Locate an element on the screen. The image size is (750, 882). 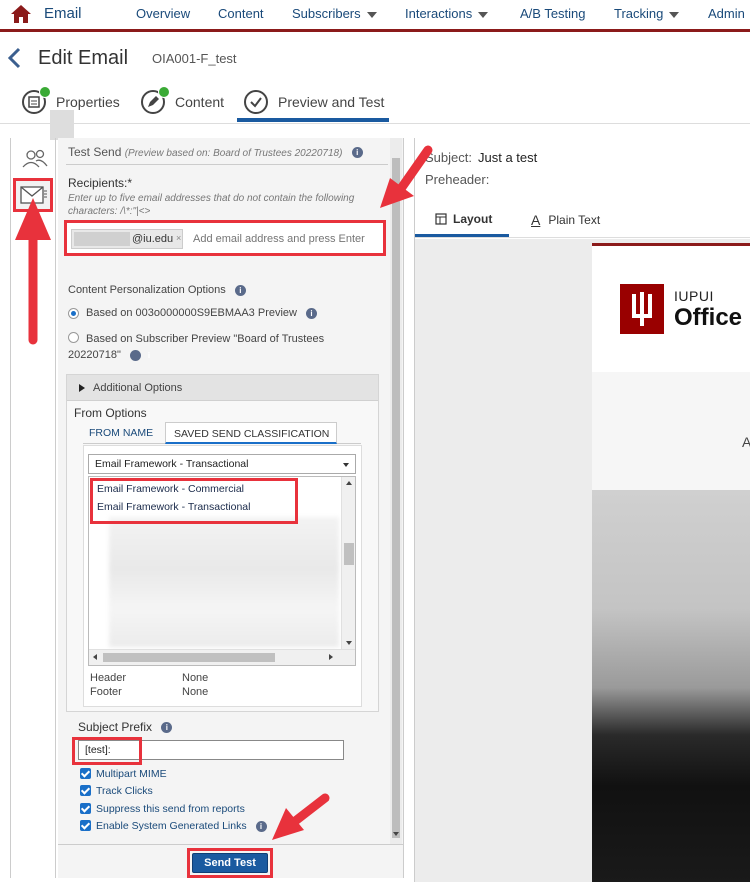
listbox-horizontal-scrollbar is located at coordinates (222, 657).